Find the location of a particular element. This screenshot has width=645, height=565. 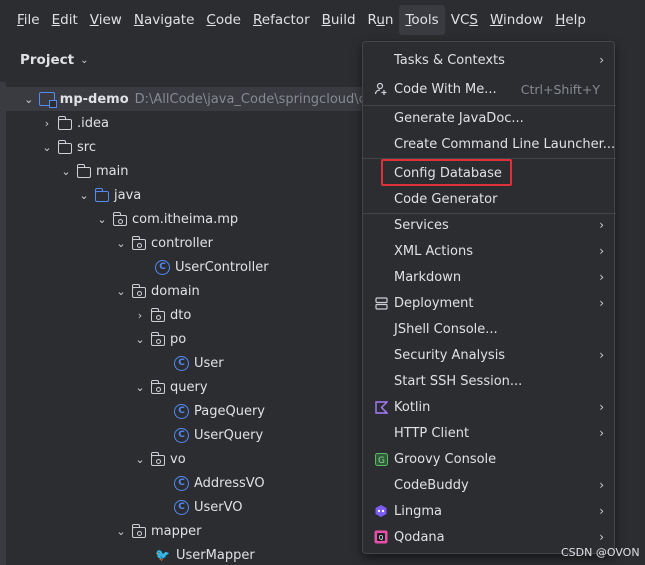

menu-item-code-generator: Code Generator is located at coordinates (489, 199).